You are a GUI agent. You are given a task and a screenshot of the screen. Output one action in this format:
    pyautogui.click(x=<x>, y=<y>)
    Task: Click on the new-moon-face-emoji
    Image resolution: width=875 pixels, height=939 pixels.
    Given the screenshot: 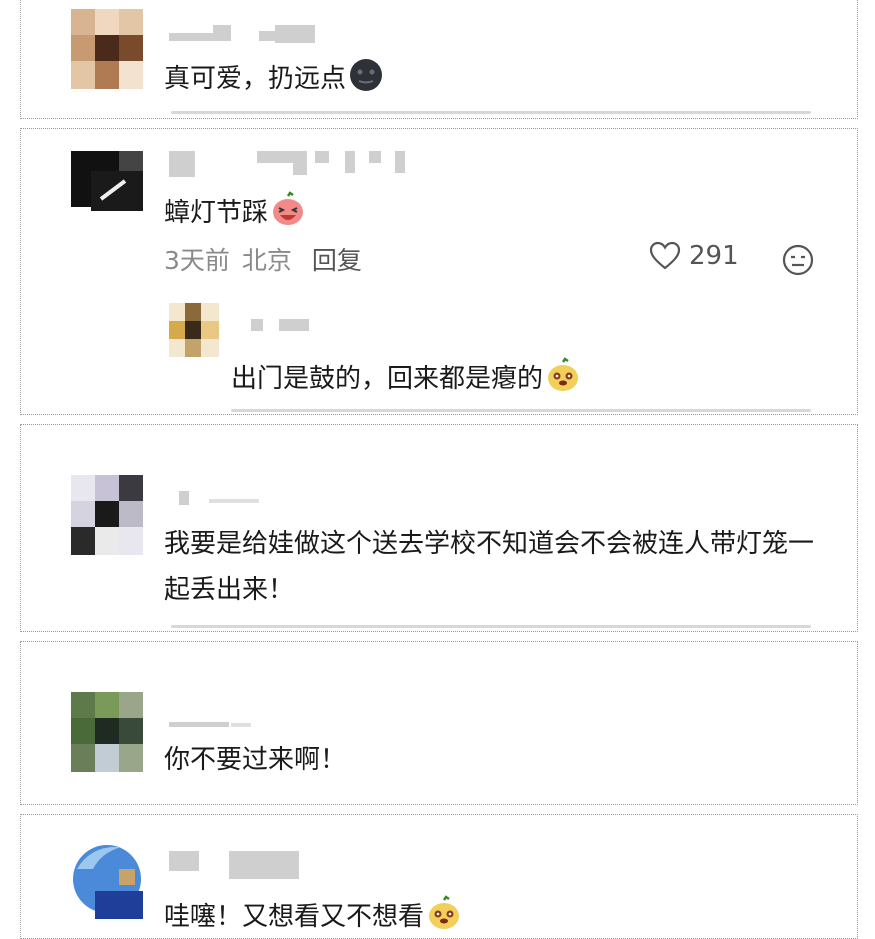 What is the action you would take?
    pyautogui.click(x=366, y=75)
    